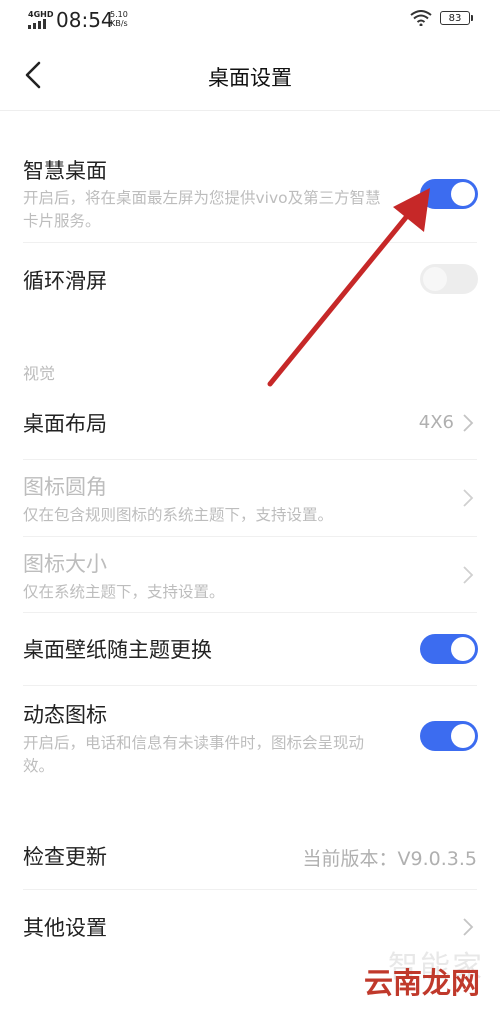 Image resolution: width=500 pixels, height=1009 pixels. What do you see at coordinates (65, 928) in the screenshot?
I see `setting-other-title: 其他设置` at bounding box center [65, 928].